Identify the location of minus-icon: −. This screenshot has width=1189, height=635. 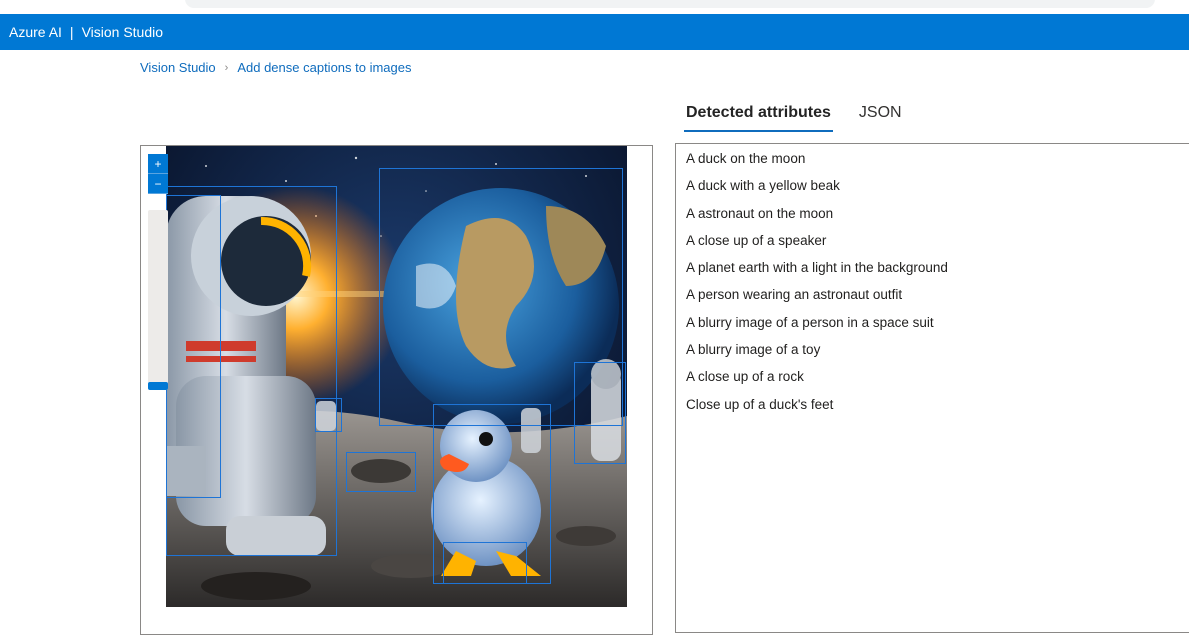
(158, 184).